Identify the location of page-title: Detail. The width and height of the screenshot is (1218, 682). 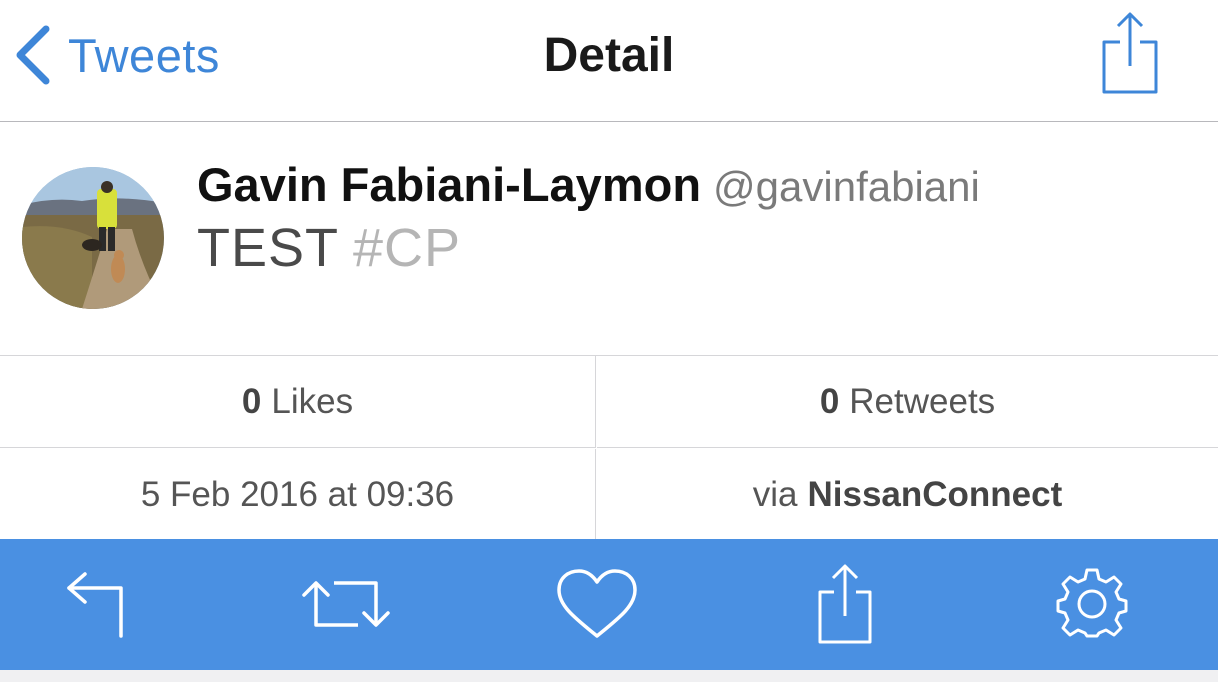
(609, 55).